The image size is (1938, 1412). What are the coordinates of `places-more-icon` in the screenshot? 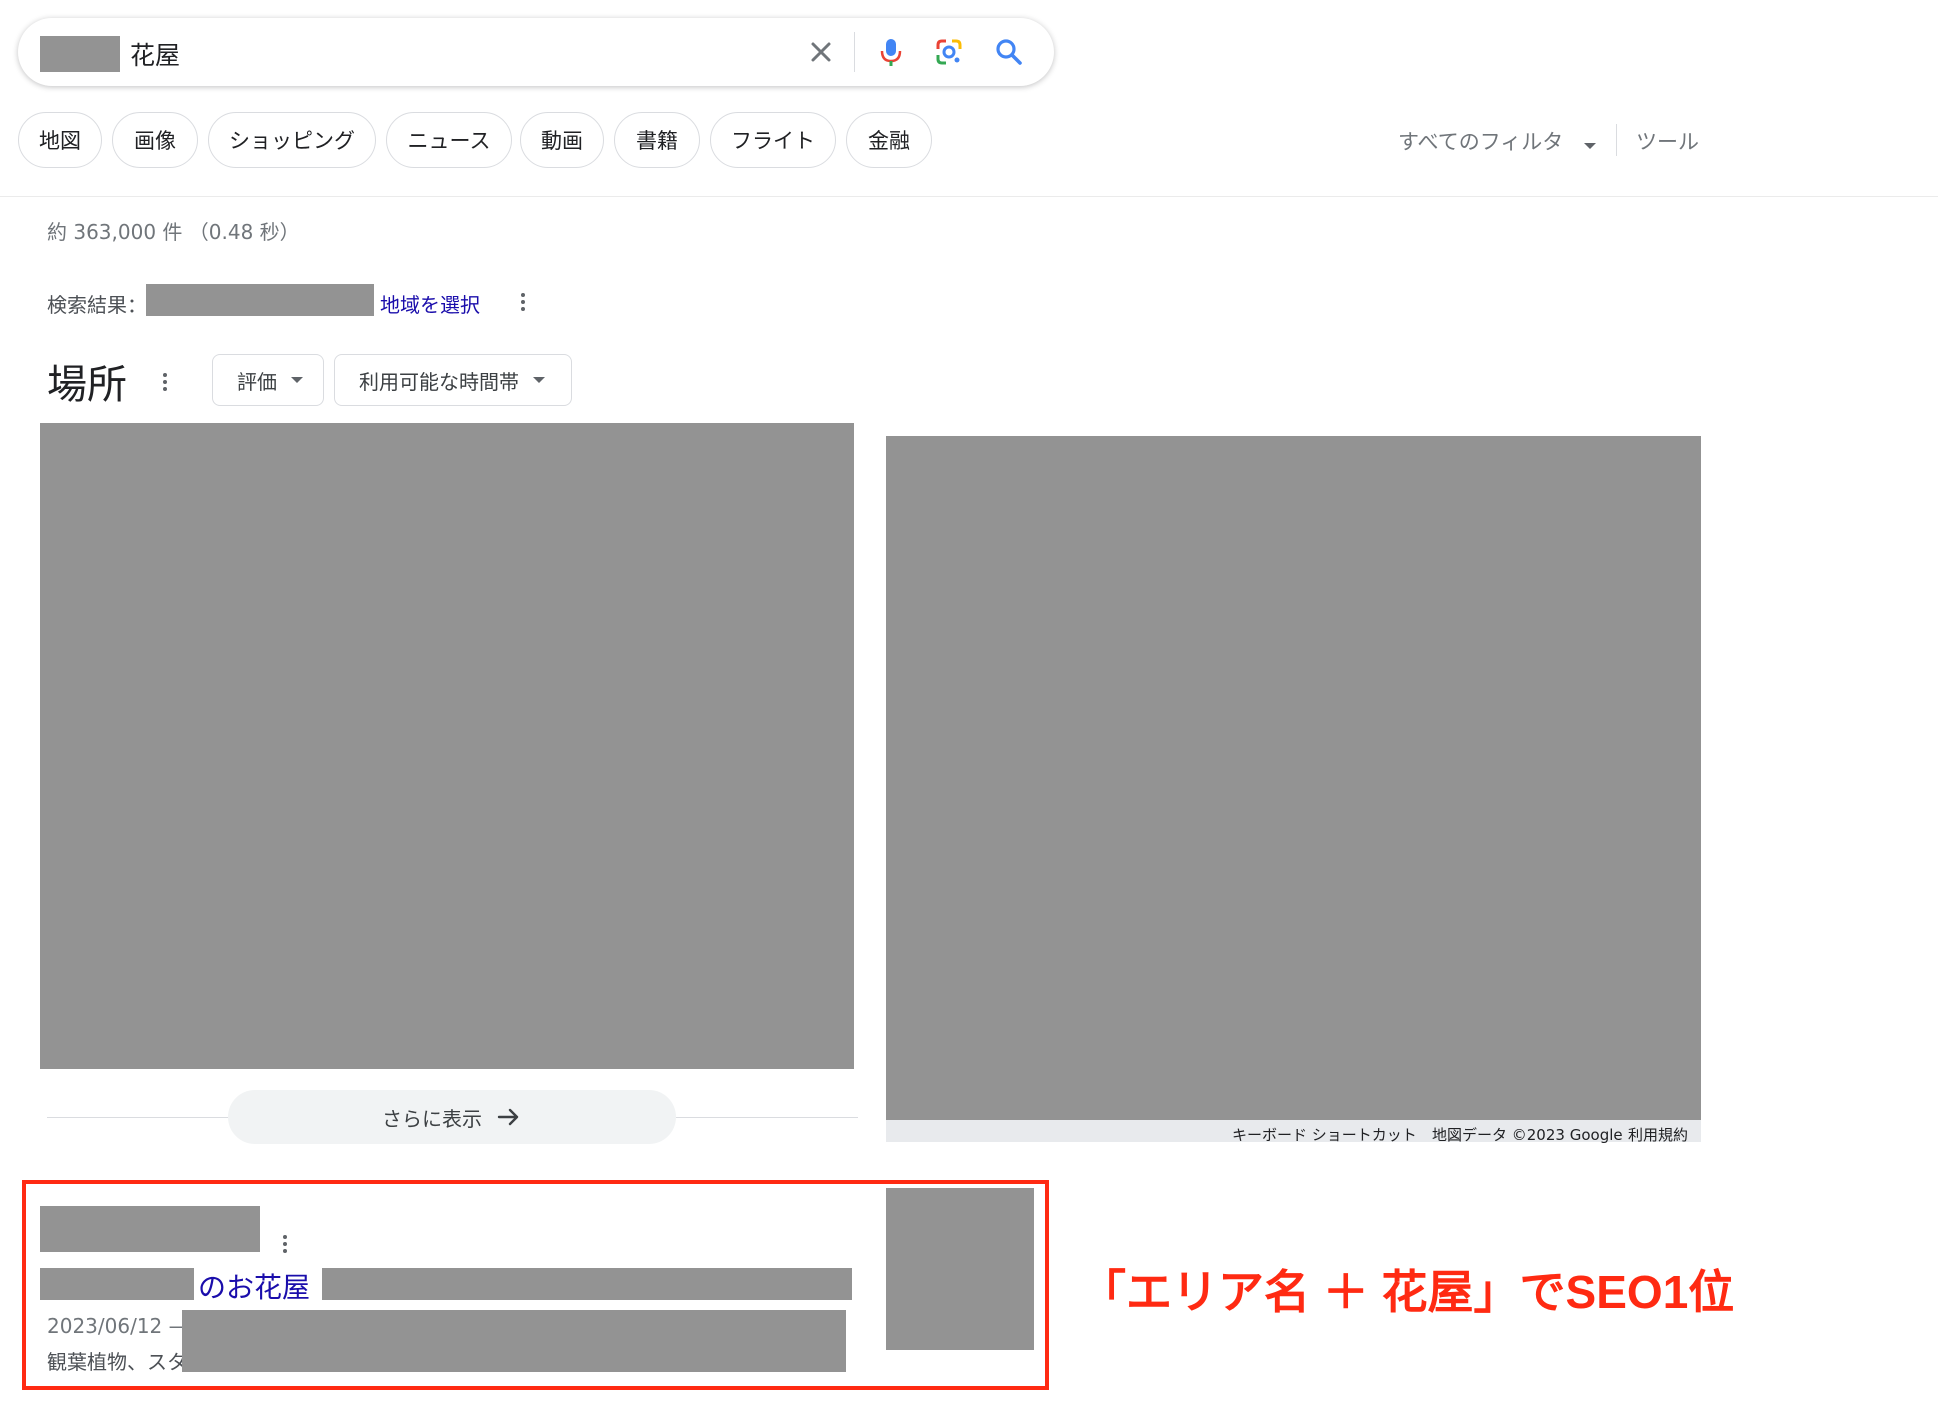 It's located at (165, 382).